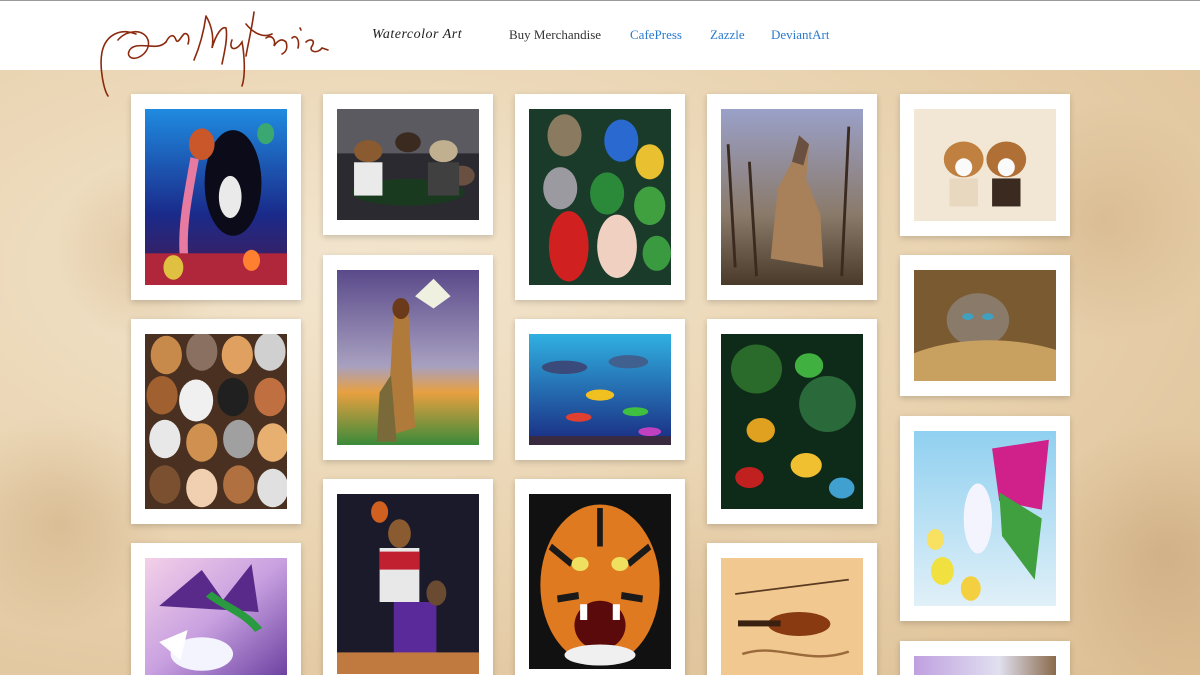  What do you see at coordinates (727, 35) in the screenshot?
I see `nav-zazzle: Zazzle` at bounding box center [727, 35].